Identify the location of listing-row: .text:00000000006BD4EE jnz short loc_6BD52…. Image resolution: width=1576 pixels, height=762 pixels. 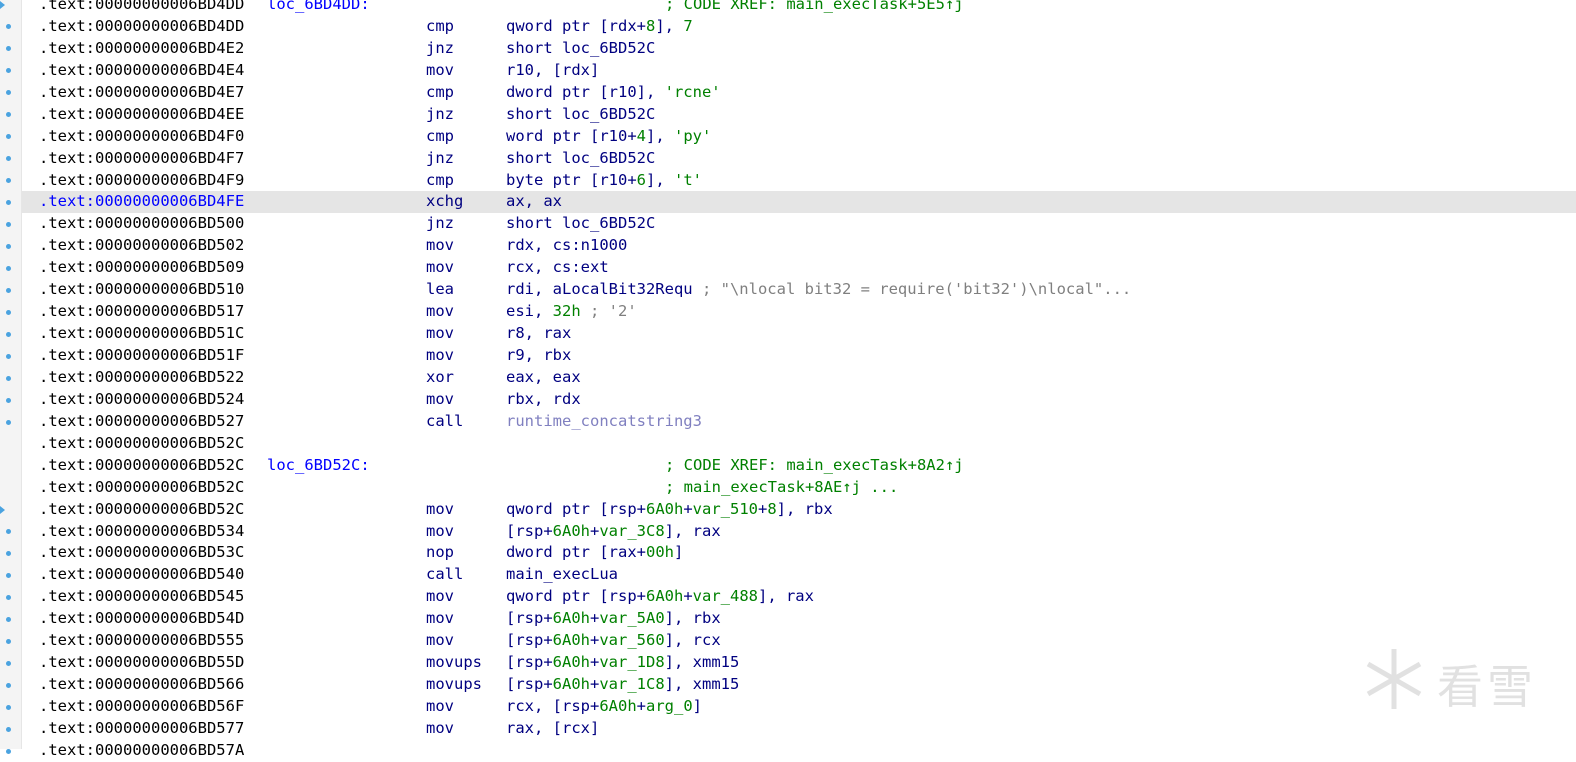
(799, 115).